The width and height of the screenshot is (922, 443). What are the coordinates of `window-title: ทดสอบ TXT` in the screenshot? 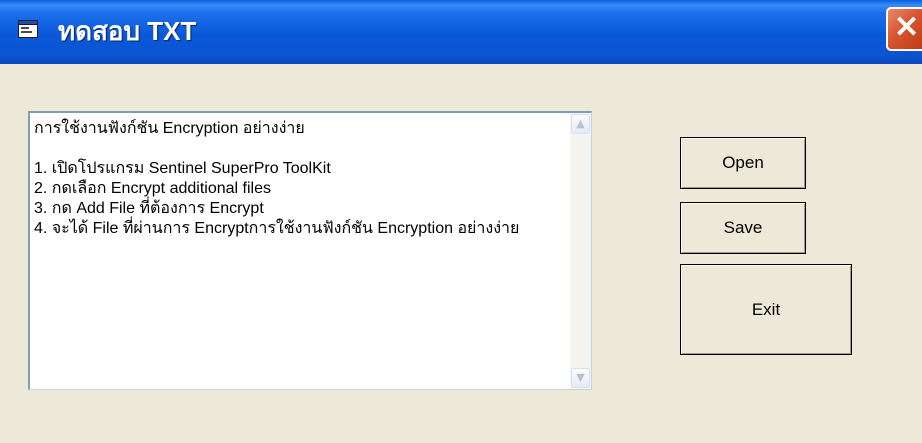 It's located at (127, 31).